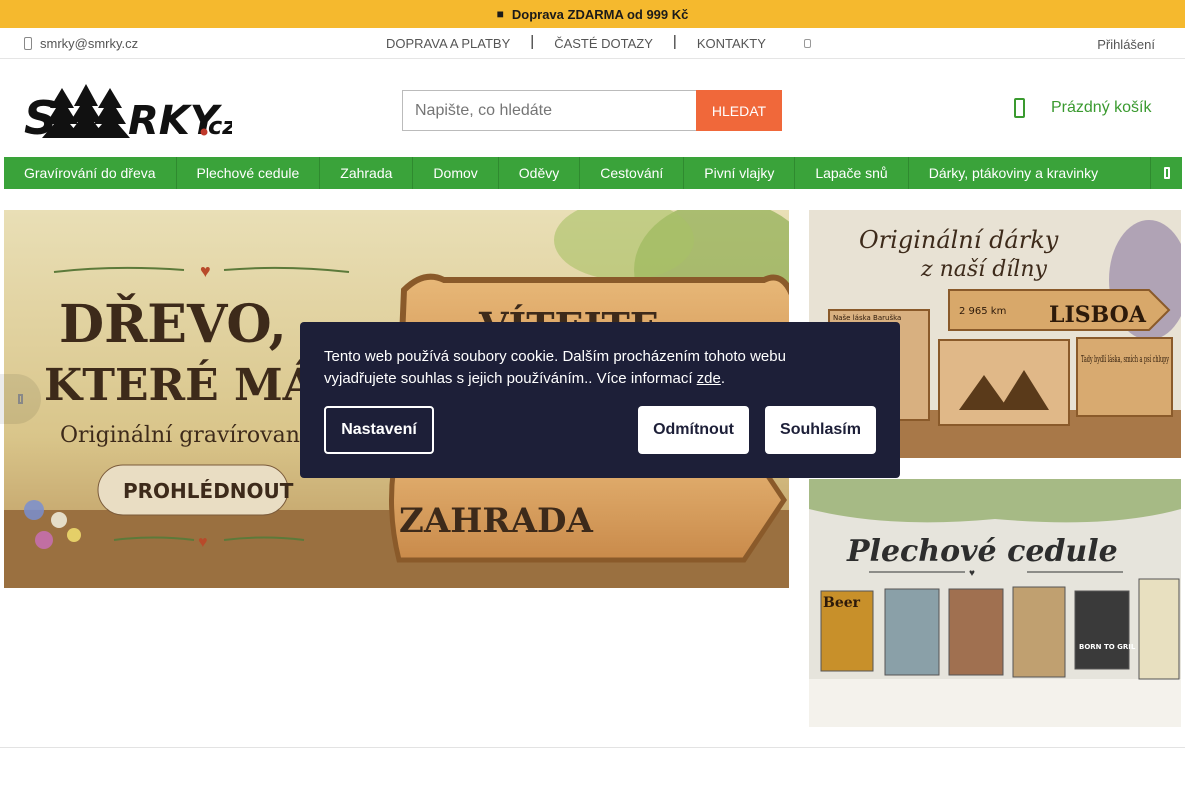  I want to click on banner-gifts-plaque: Tady bydlí láska, smích a psí chlupy, so click(1125, 359).